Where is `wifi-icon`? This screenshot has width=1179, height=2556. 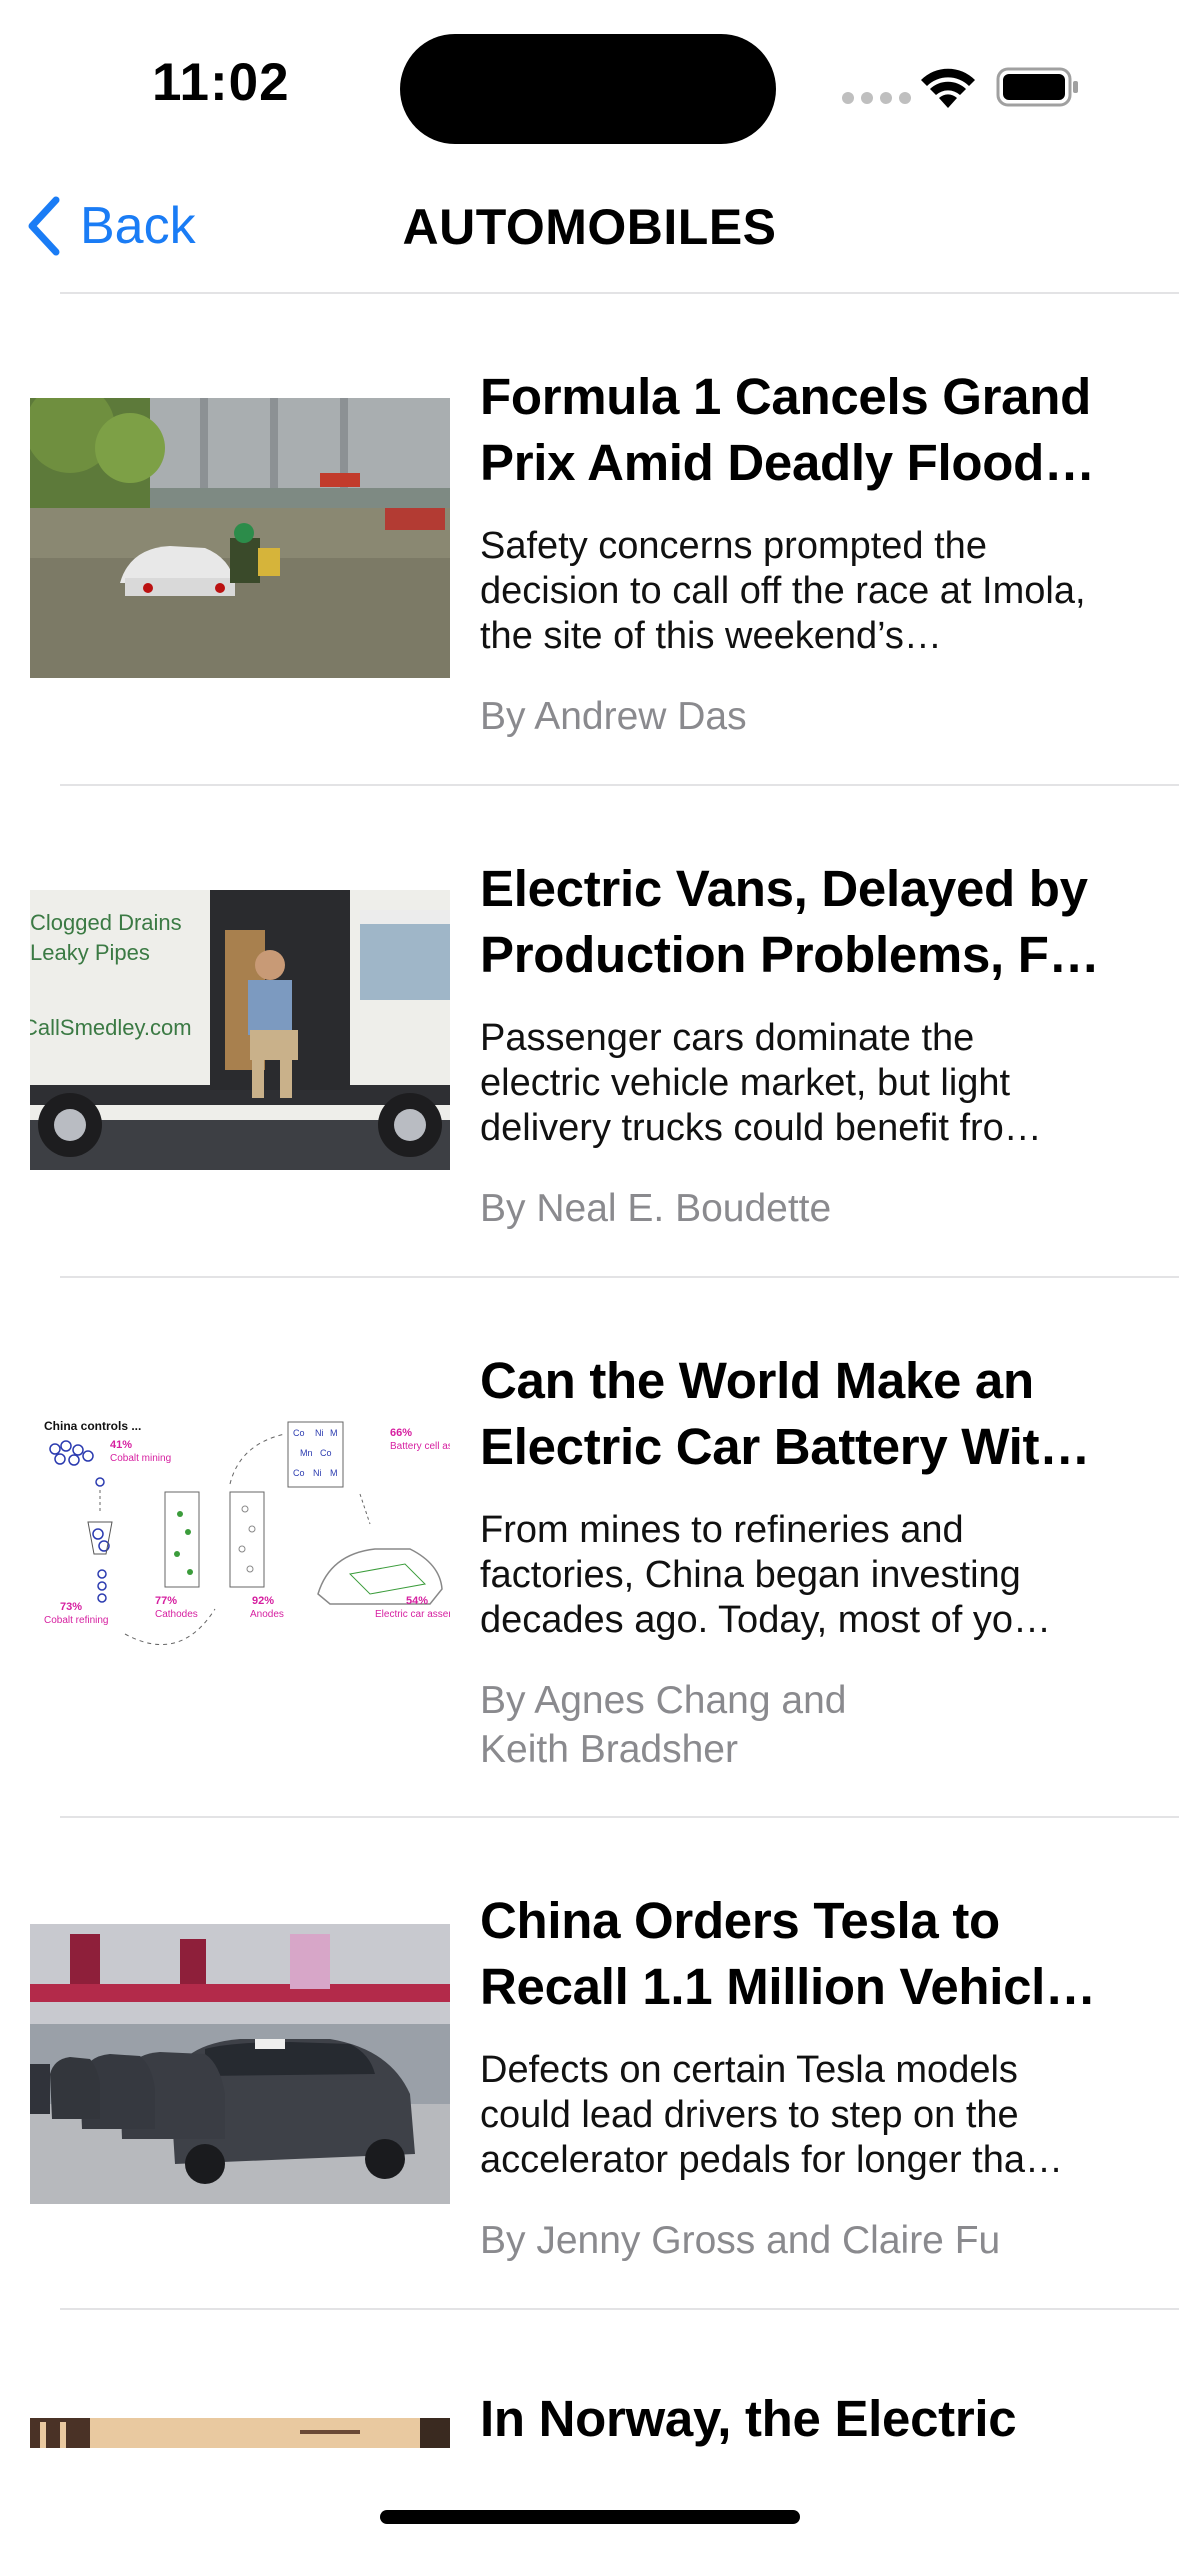
wifi-icon is located at coordinates (948, 88).